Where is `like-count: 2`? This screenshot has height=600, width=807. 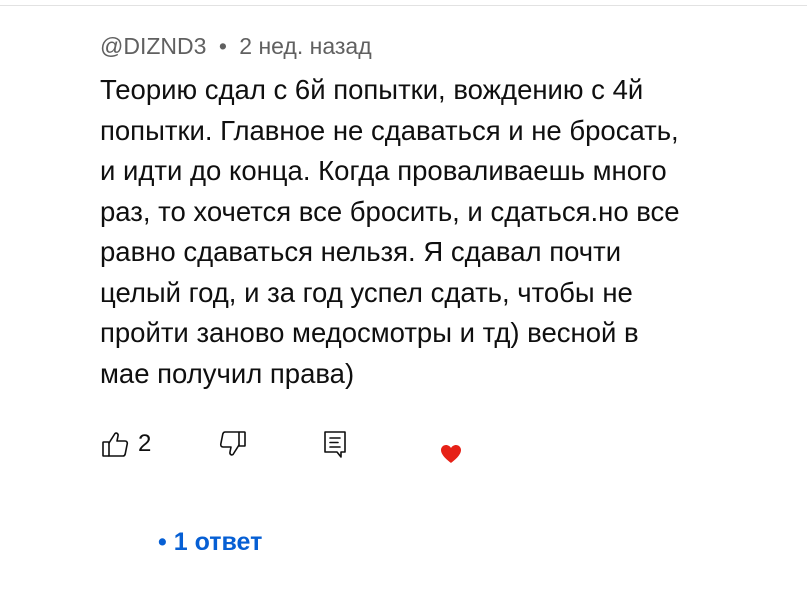 like-count: 2 is located at coordinates (145, 443).